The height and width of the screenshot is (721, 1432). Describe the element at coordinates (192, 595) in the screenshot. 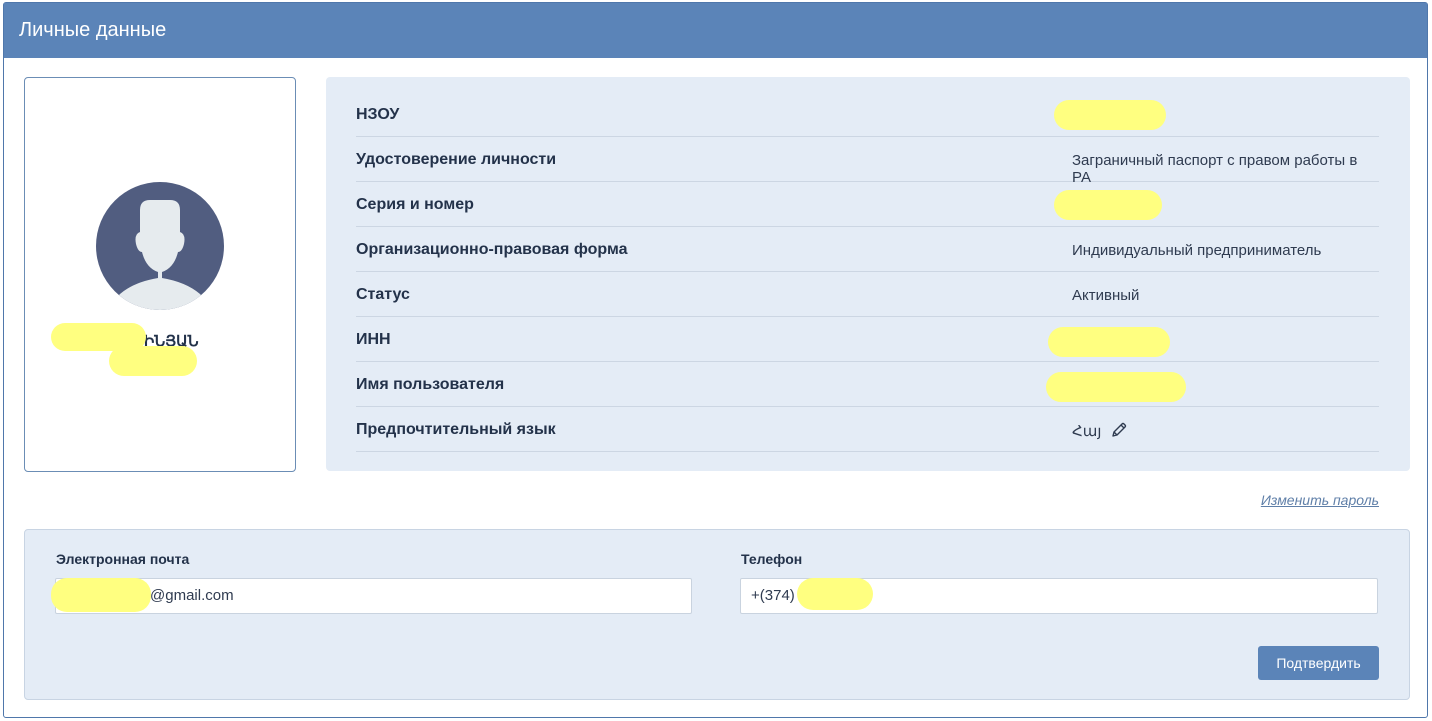

I see `email-value: @gmail.com` at that location.